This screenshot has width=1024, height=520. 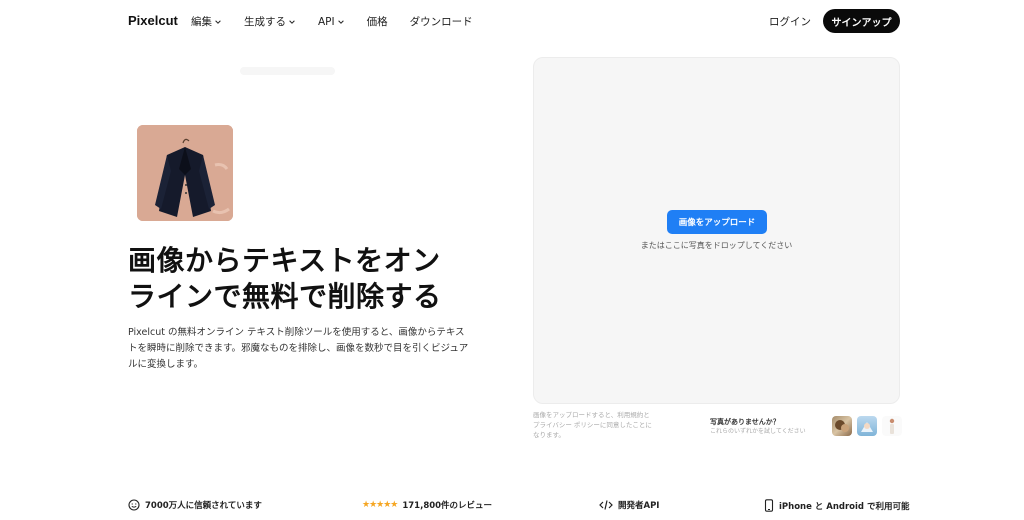 I want to click on feature-trusted: 7000万人に信頼されています, so click(x=195, y=505).